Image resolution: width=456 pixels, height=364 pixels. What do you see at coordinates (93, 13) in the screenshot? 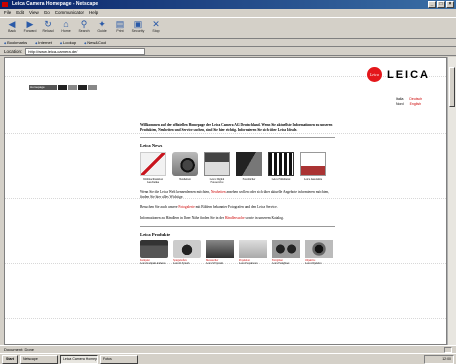
I see `menu-help: Help` at bounding box center [93, 13].